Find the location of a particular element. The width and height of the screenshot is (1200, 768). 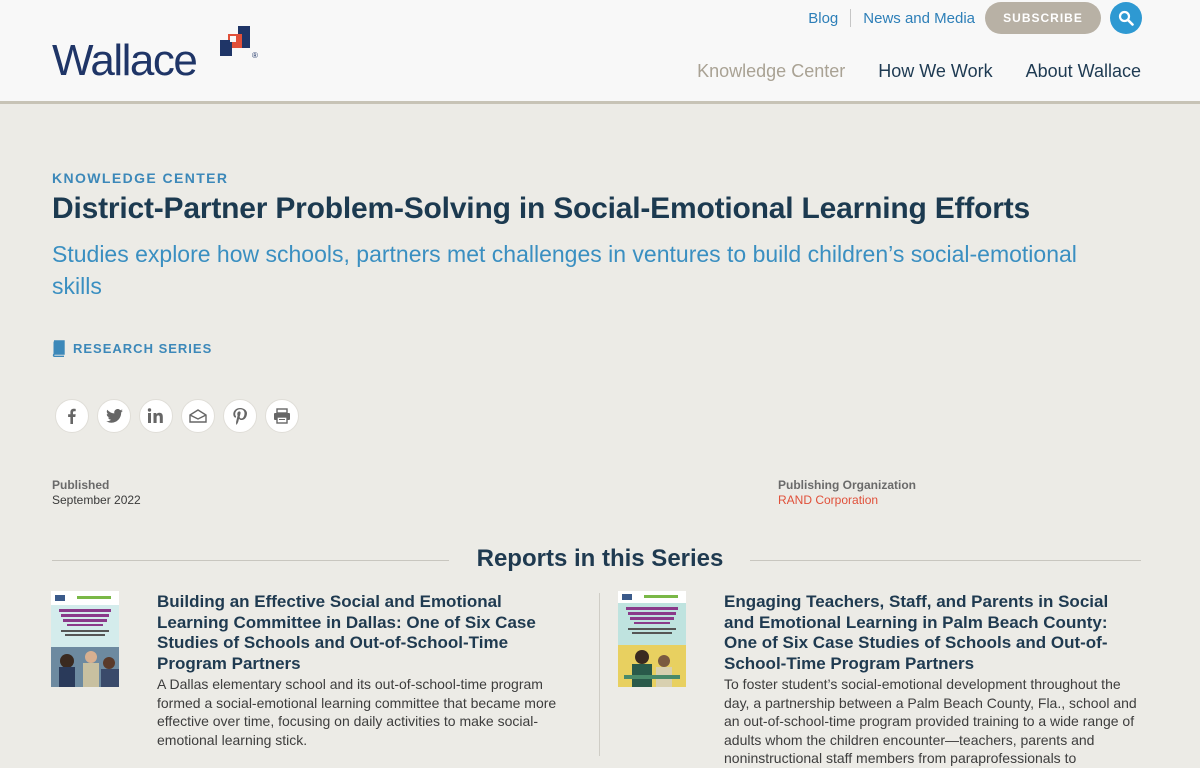

twitter-icon is located at coordinates (114, 416).